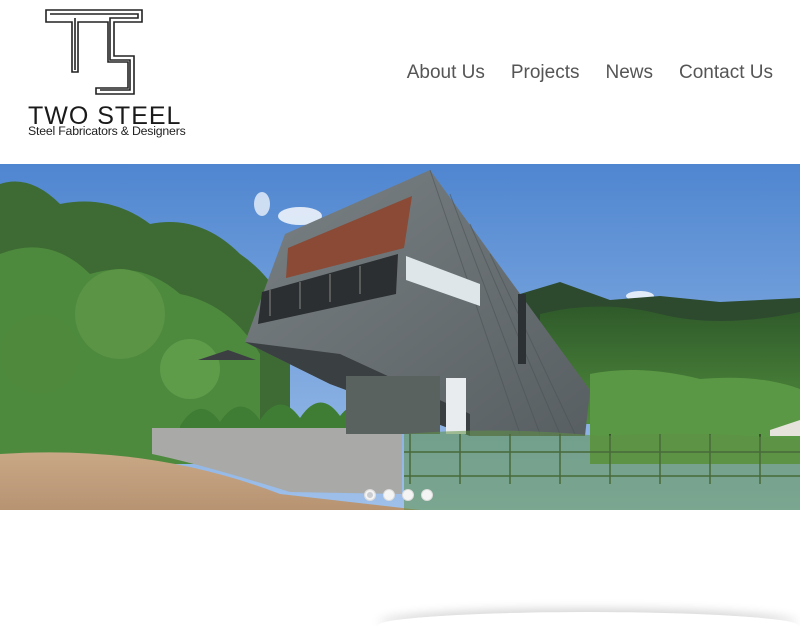  I want to click on site-logo: TWO STEEL Steel Fabricators & Designers, so click(111, 74).